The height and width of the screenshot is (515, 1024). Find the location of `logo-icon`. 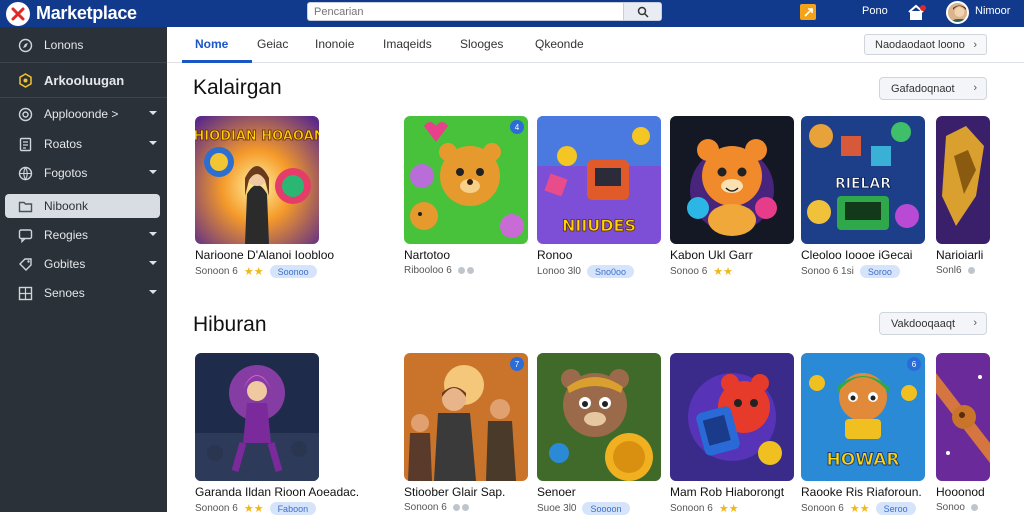

logo-icon is located at coordinates (18, 14).